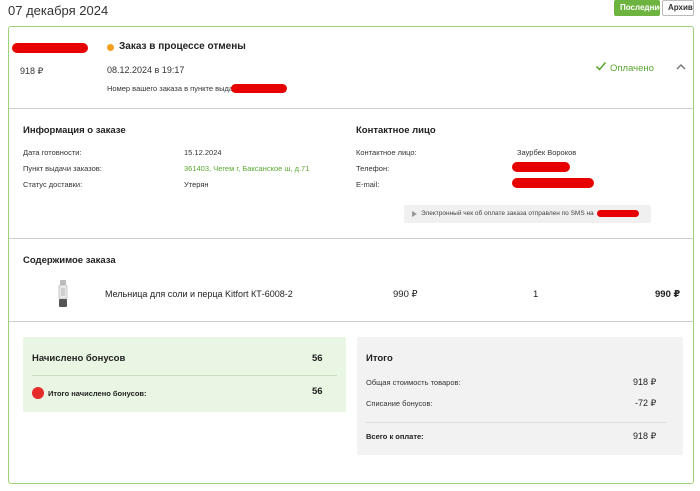  What do you see at coordinates (69, 260) in the screenshot?
I see `order-contents-title: Содержимое заказа` at bounding box center [69, 260].